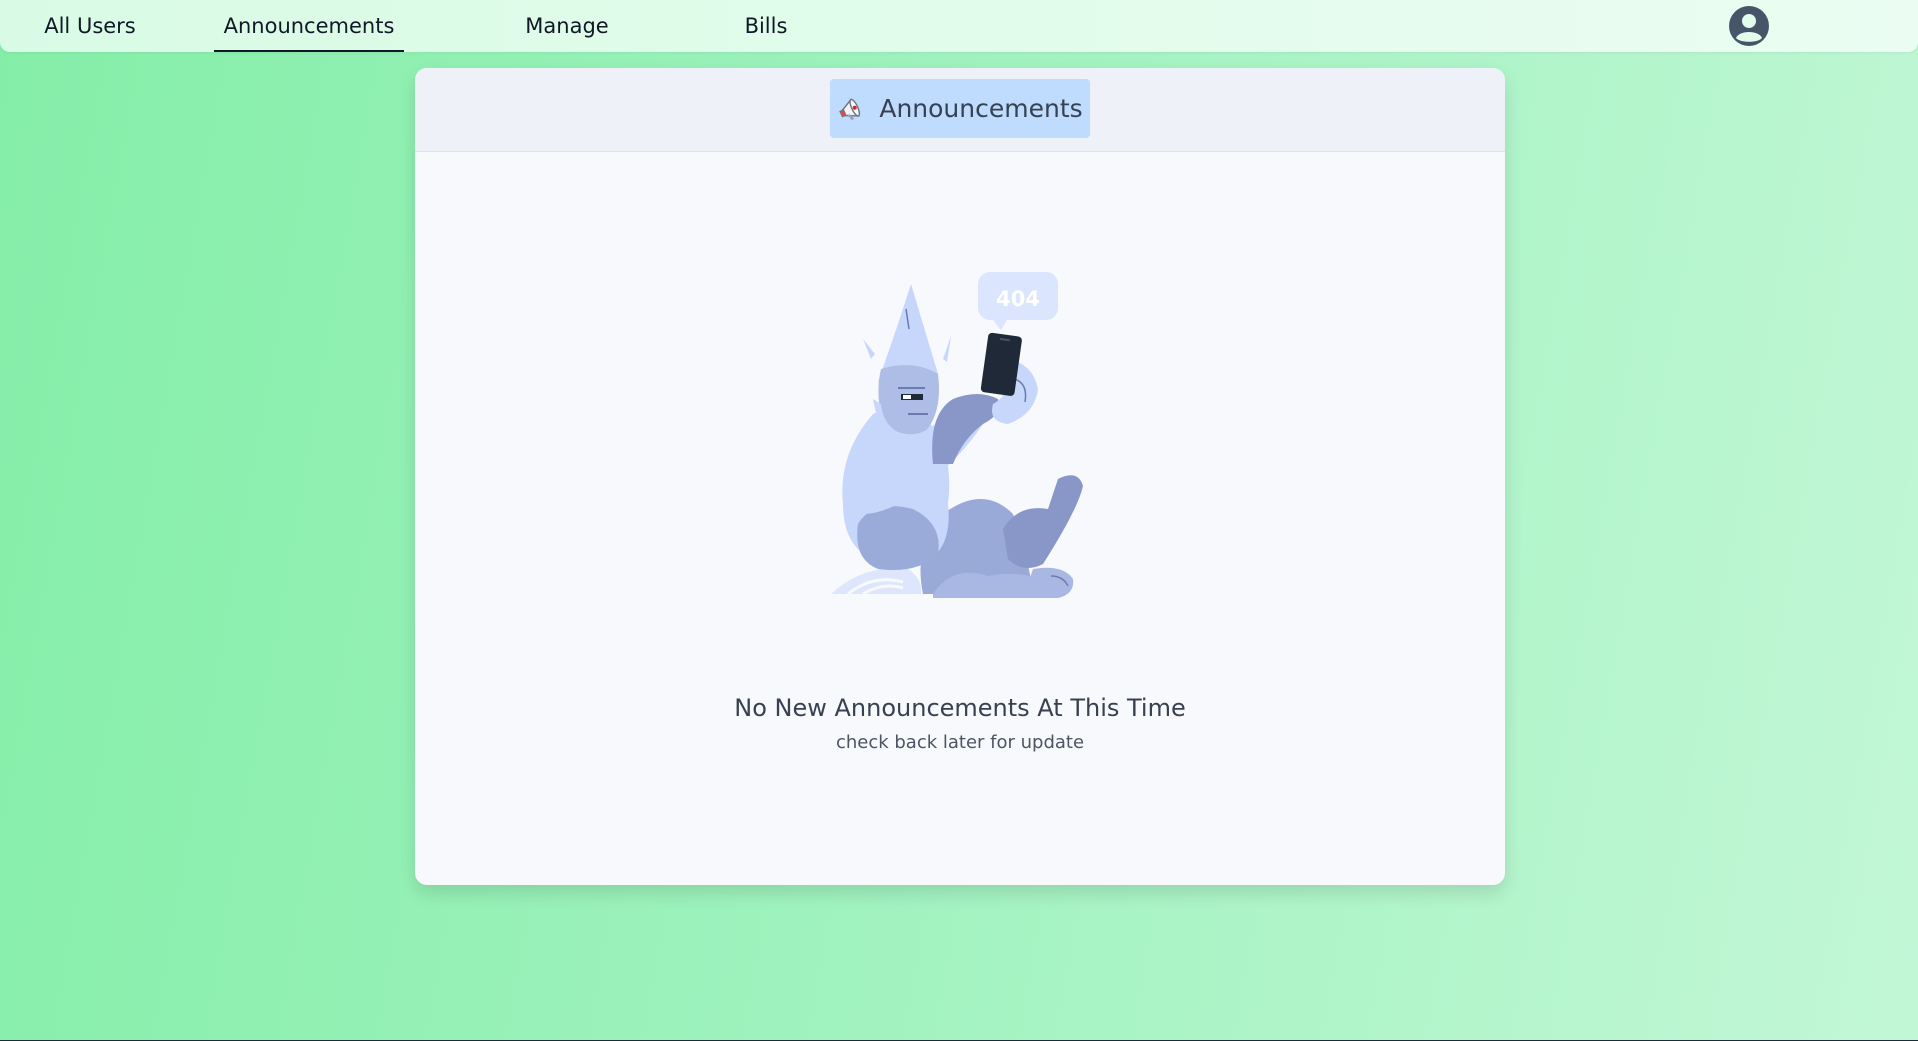 Image resolution: width=1918 pixels, height=1041 pixels. Describe the element at coordinates (567, 45) in the screenshot. I see `nav-item-manage-package: Manage Package` at that location.